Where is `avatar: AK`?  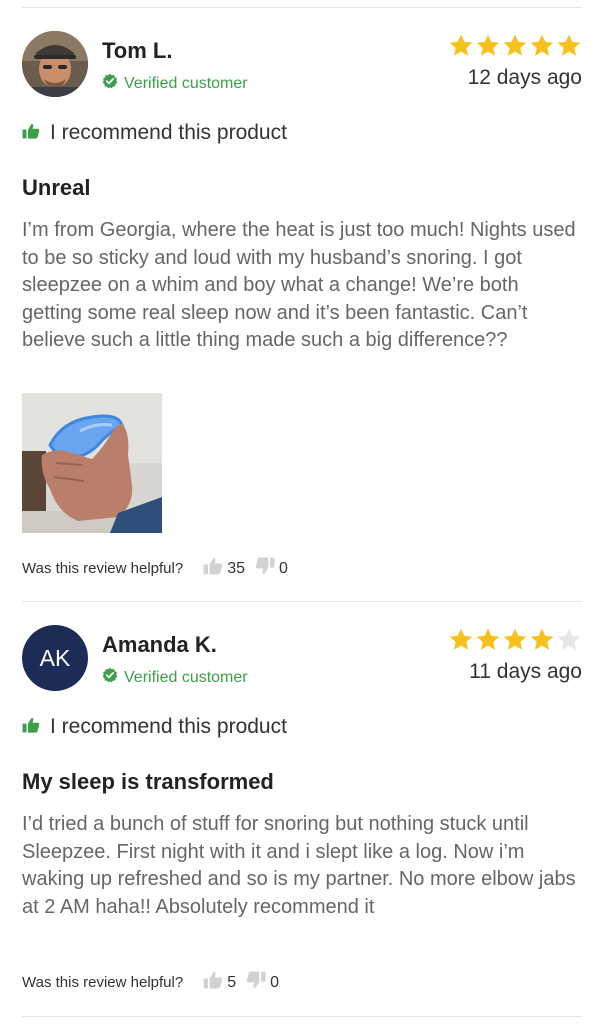 avatar: AK is located at coordinates (55, 658).